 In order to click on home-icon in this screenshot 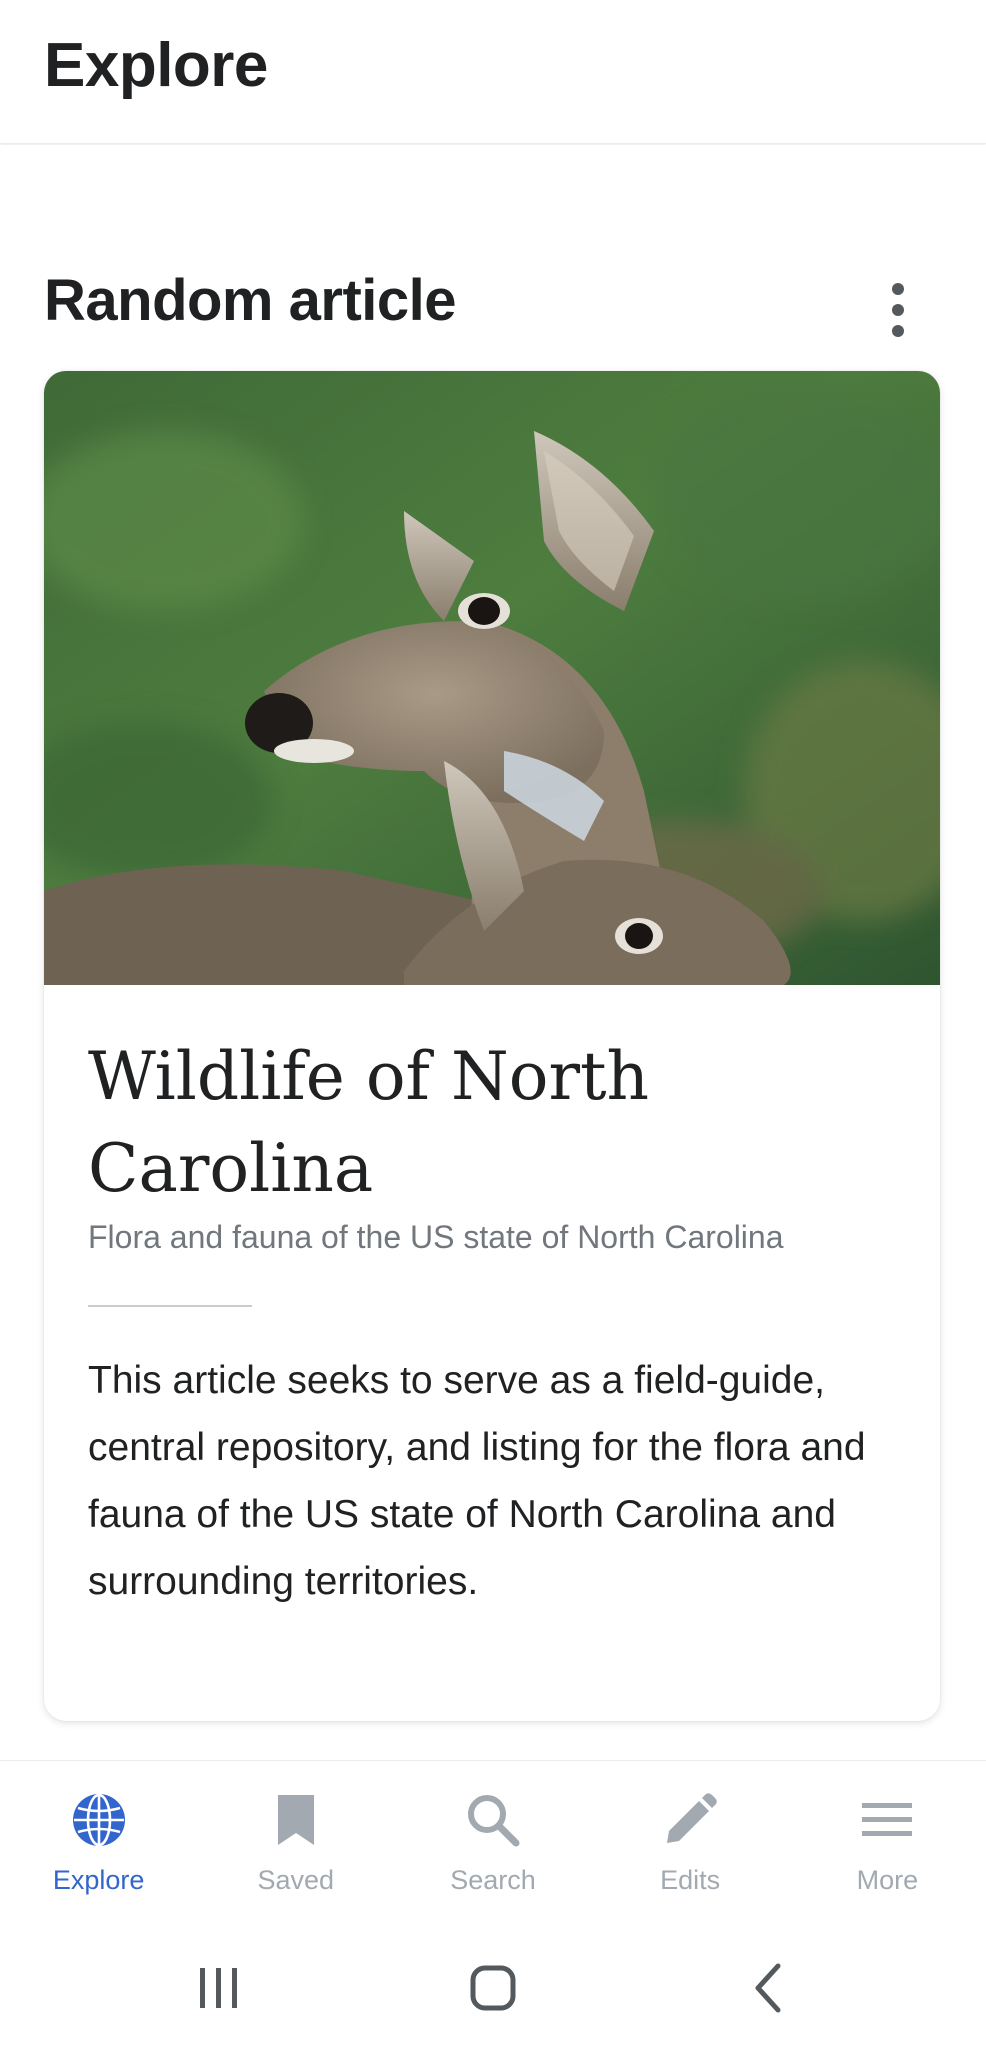, I will do `click(493, 1988)`.